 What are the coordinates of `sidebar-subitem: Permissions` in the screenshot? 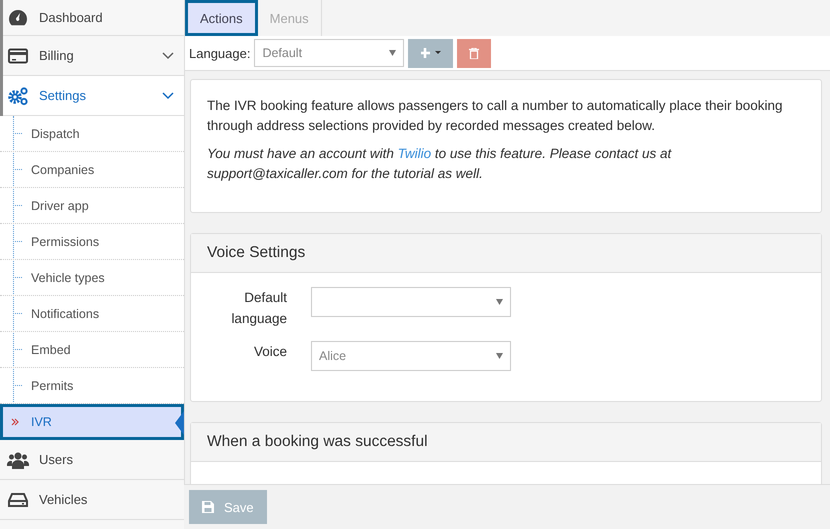 It's located at (92, 242).